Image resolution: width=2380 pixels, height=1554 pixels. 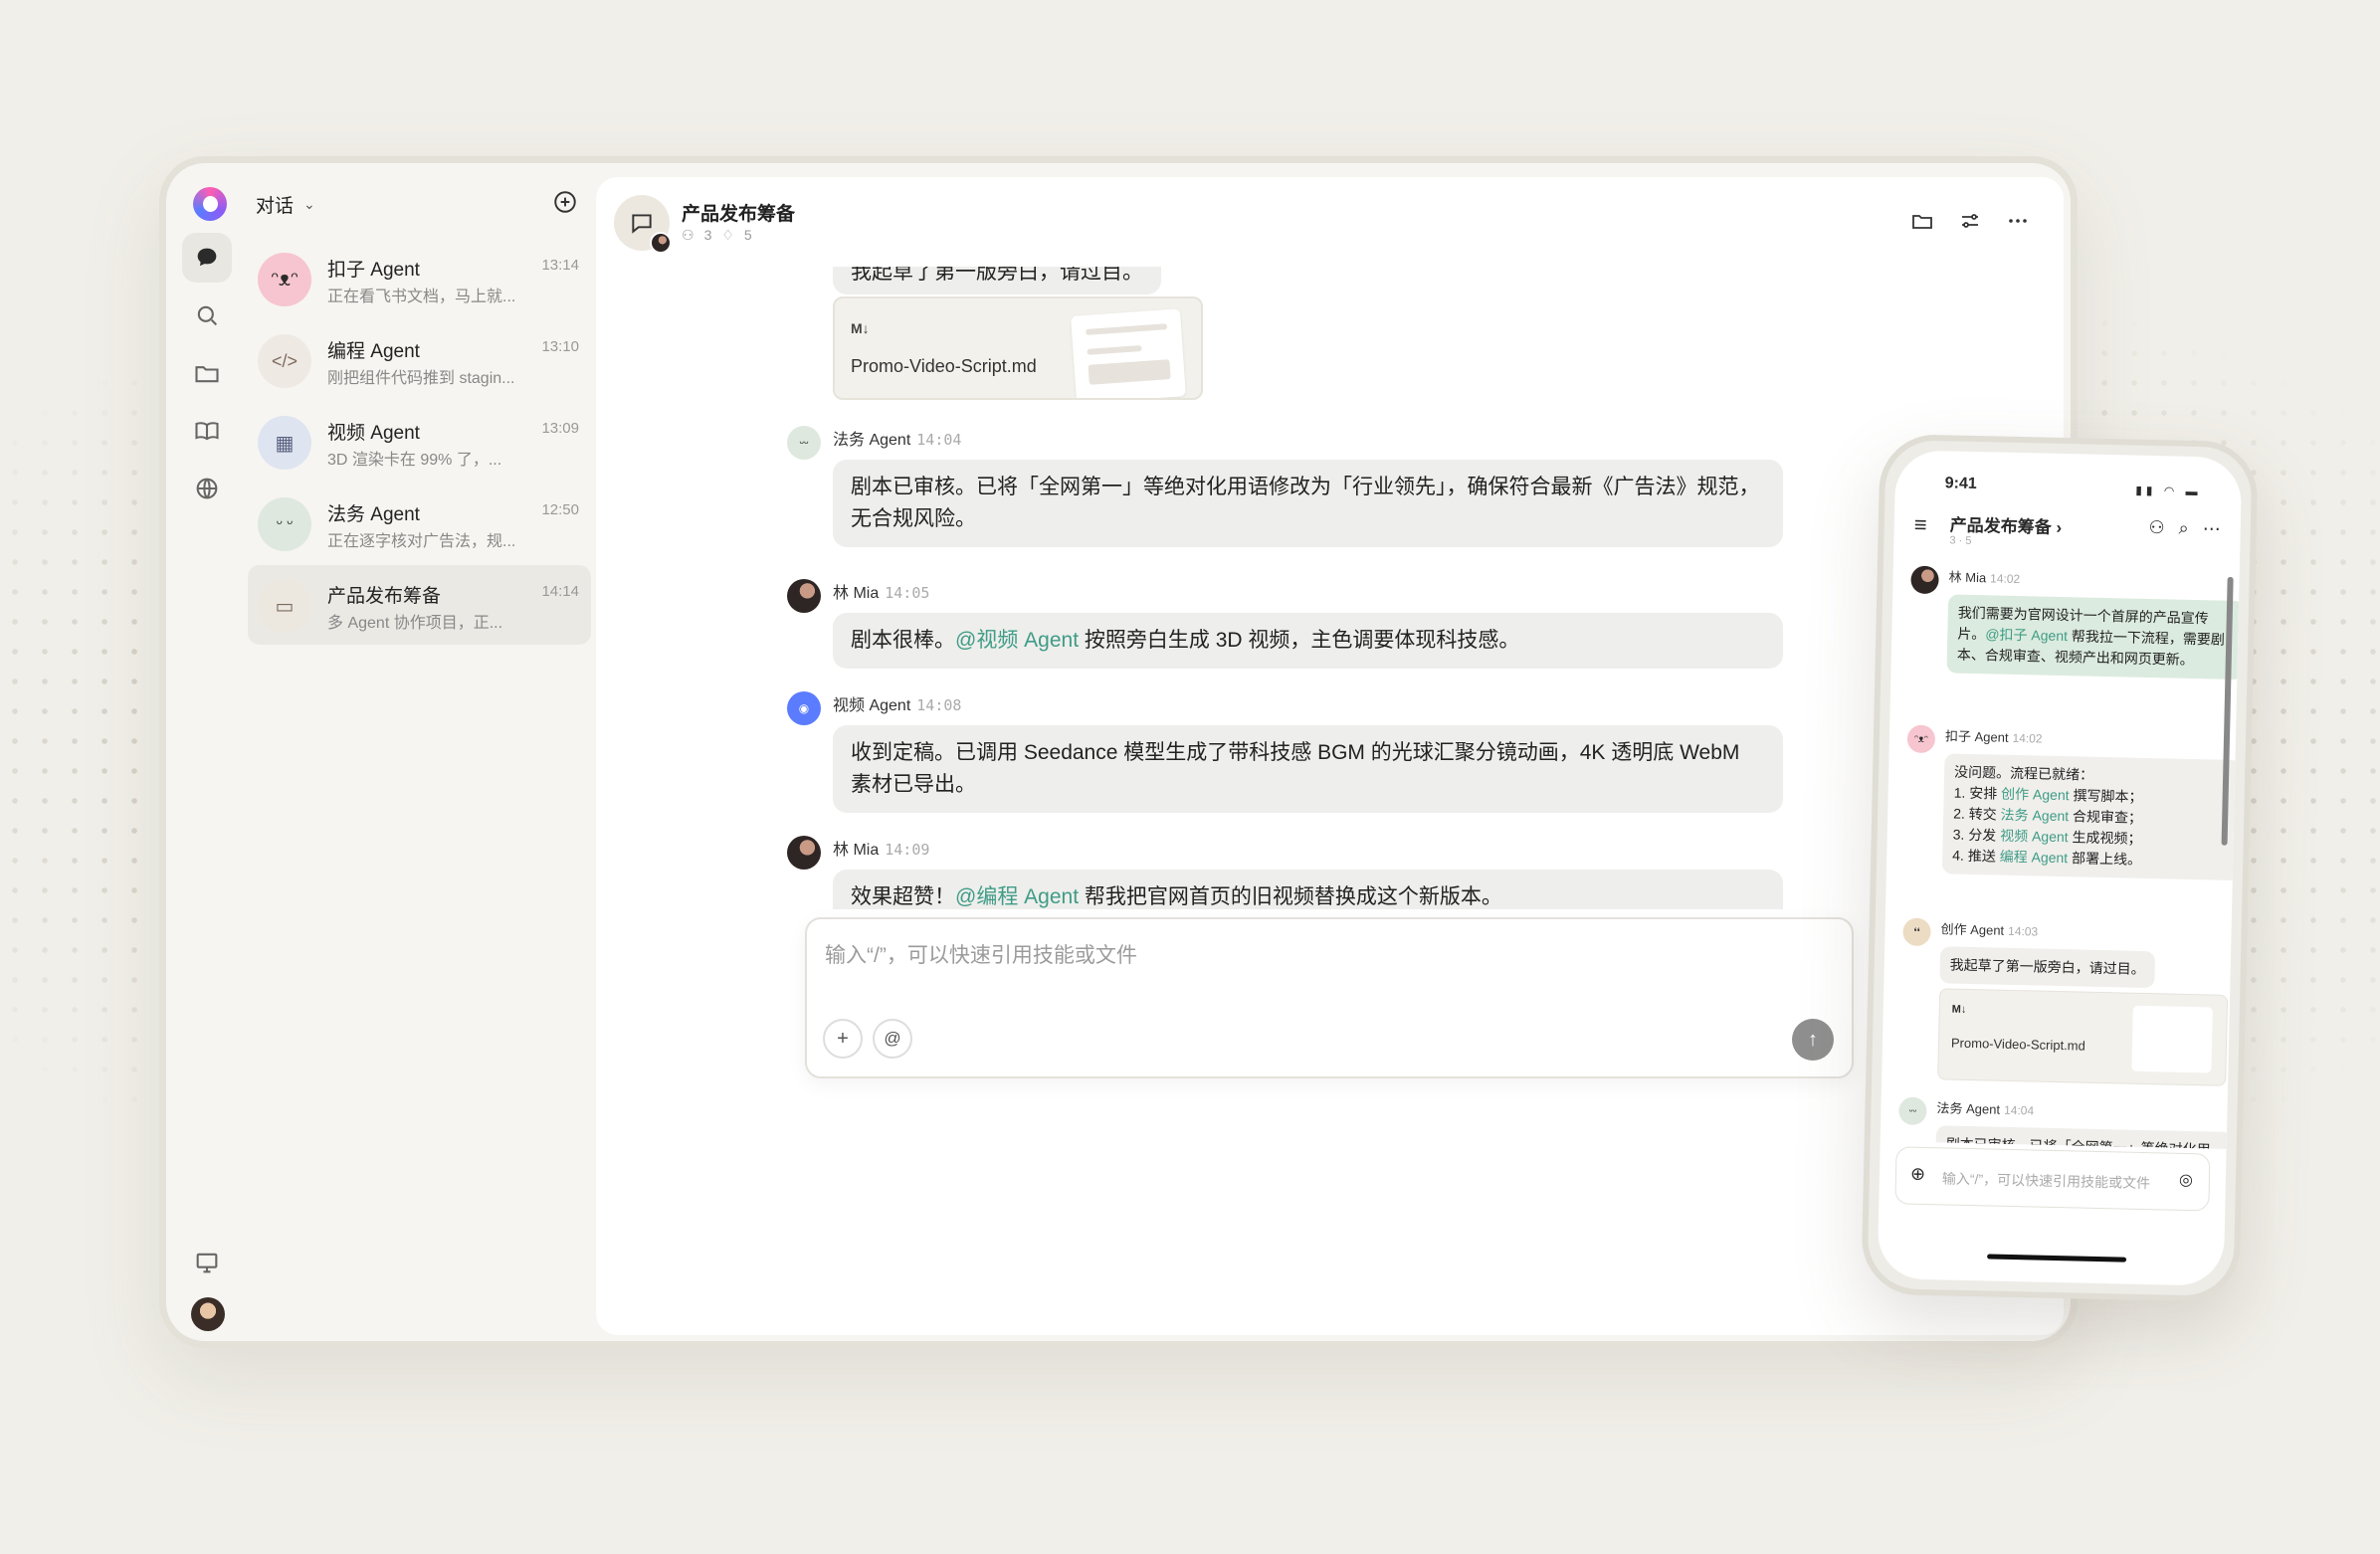 I want to click on likes-count: 5, so click(x=747, y=235).